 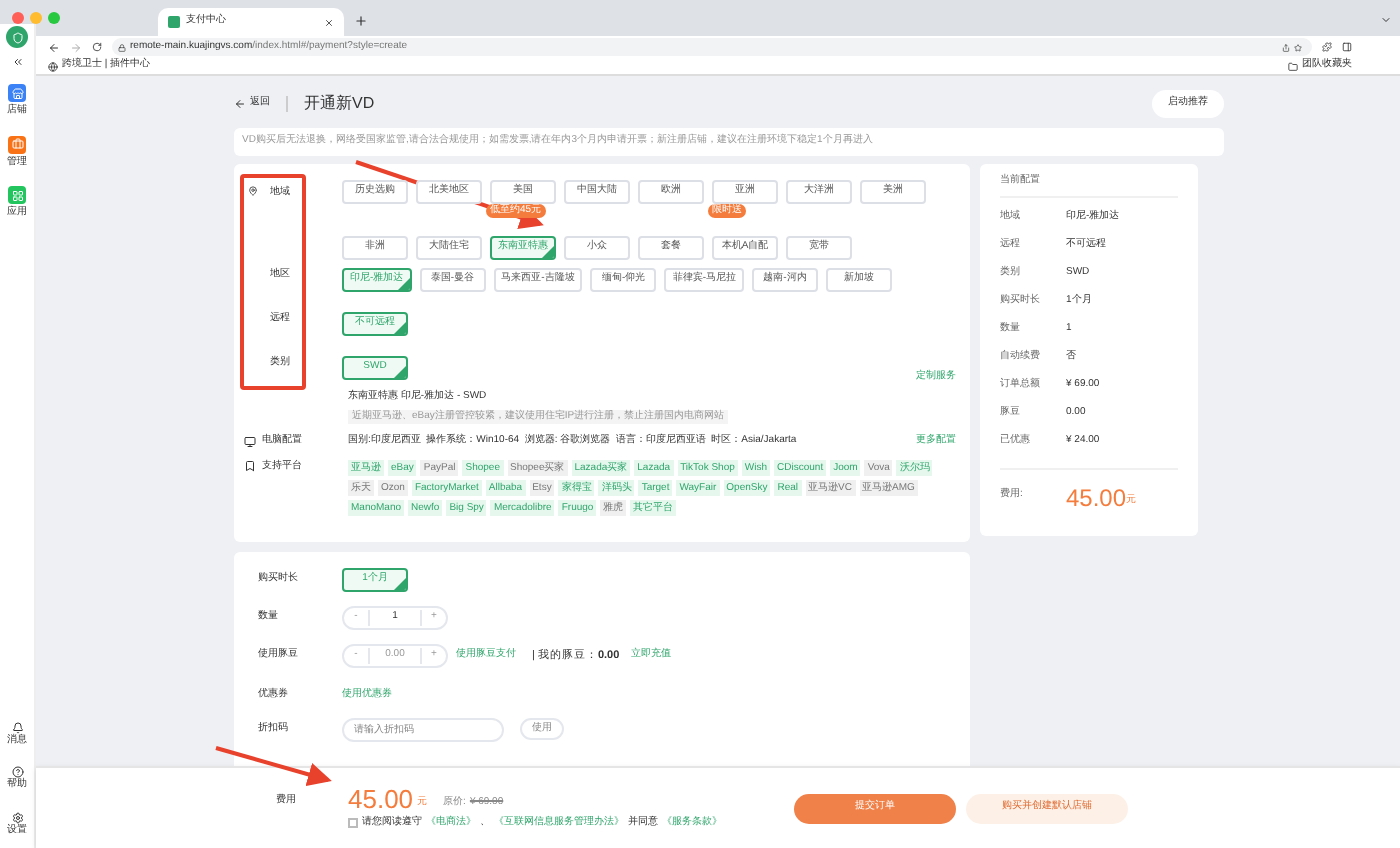 What do you see at coordinates (122, 47) in the screenshot?
I see `lock-icon` at bounding box center [122, 47].